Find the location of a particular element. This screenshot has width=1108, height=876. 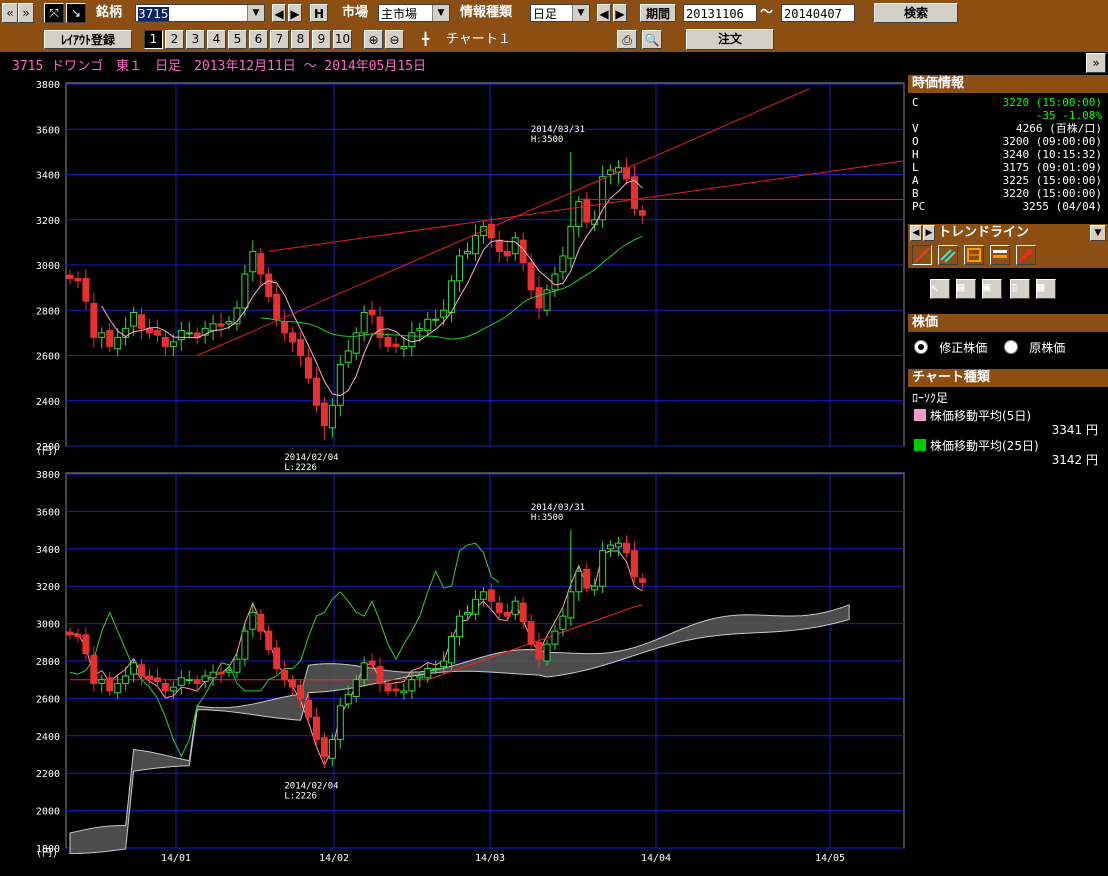

search-button: 検索 is located at coordinates (916, 13).